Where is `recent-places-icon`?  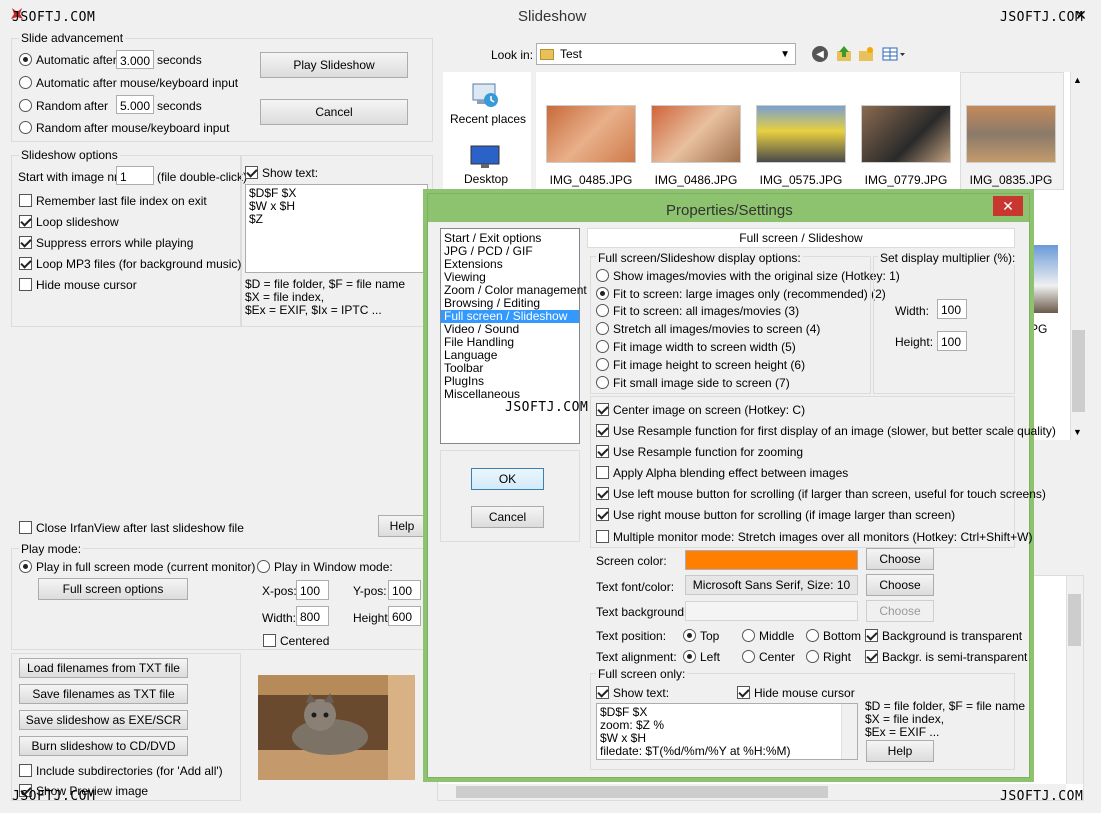 recent-places-icon is located at coordinates (485, 94).